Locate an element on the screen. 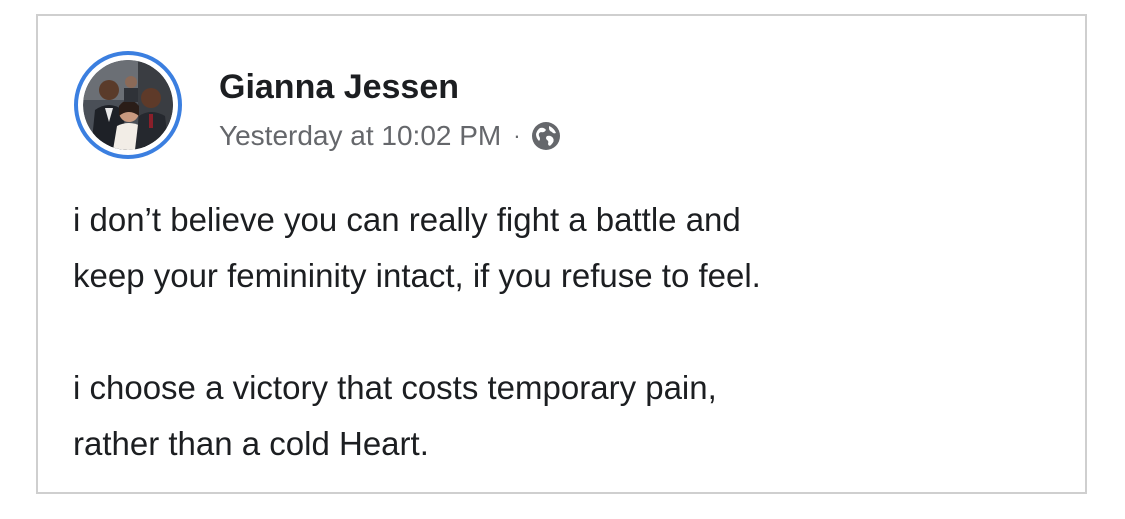 The image size is (1125, 519). author-name: Gianna Jessen is located at coordinates (339, 87).